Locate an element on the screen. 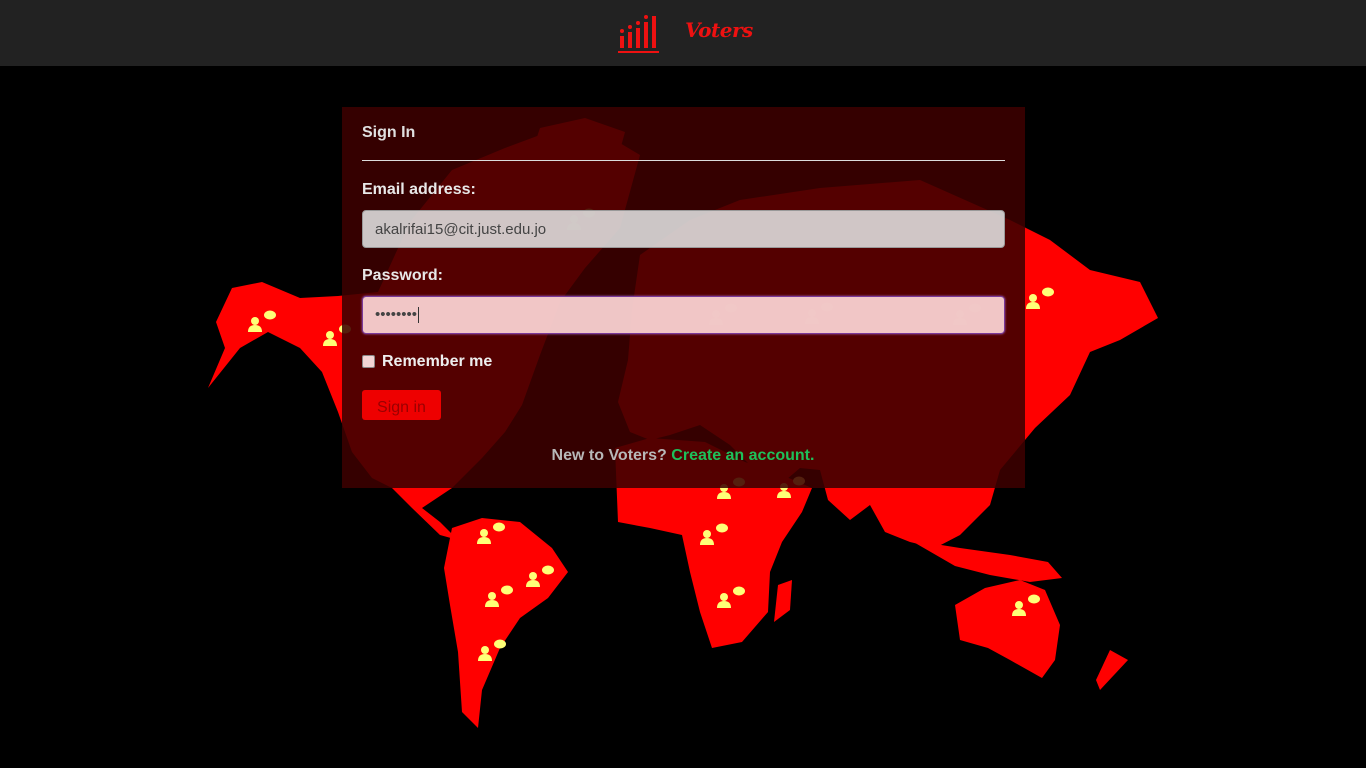  map-australia is located at coordinates (1007, 629).